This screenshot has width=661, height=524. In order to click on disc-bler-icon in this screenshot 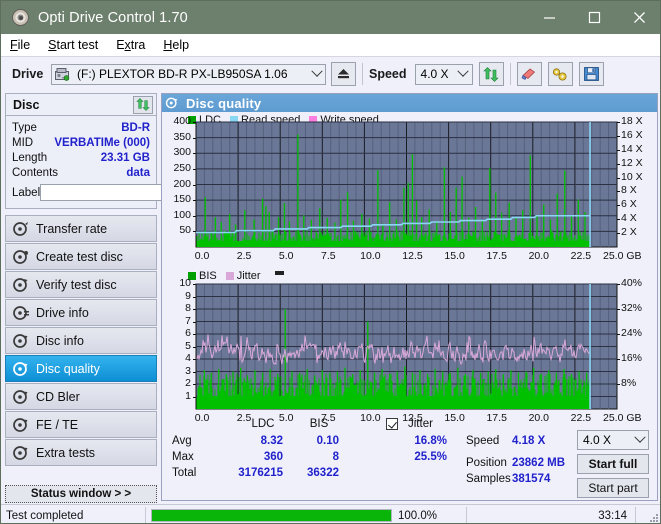, I will do `click(21, 397)`.